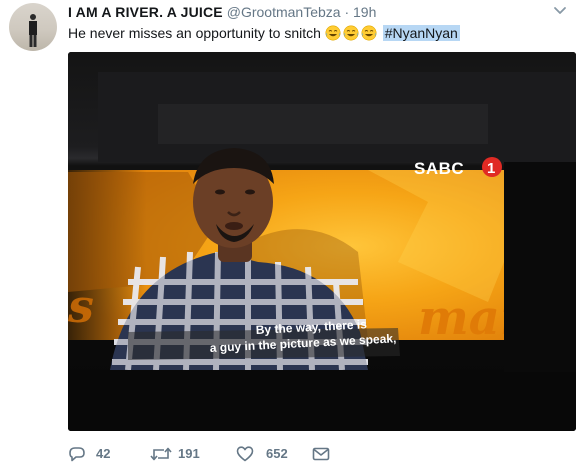 The width and height of the screenshot is (580, 474). I want to click on tweet-body: He never misses an opportunity to snitch, so click(194, 33).